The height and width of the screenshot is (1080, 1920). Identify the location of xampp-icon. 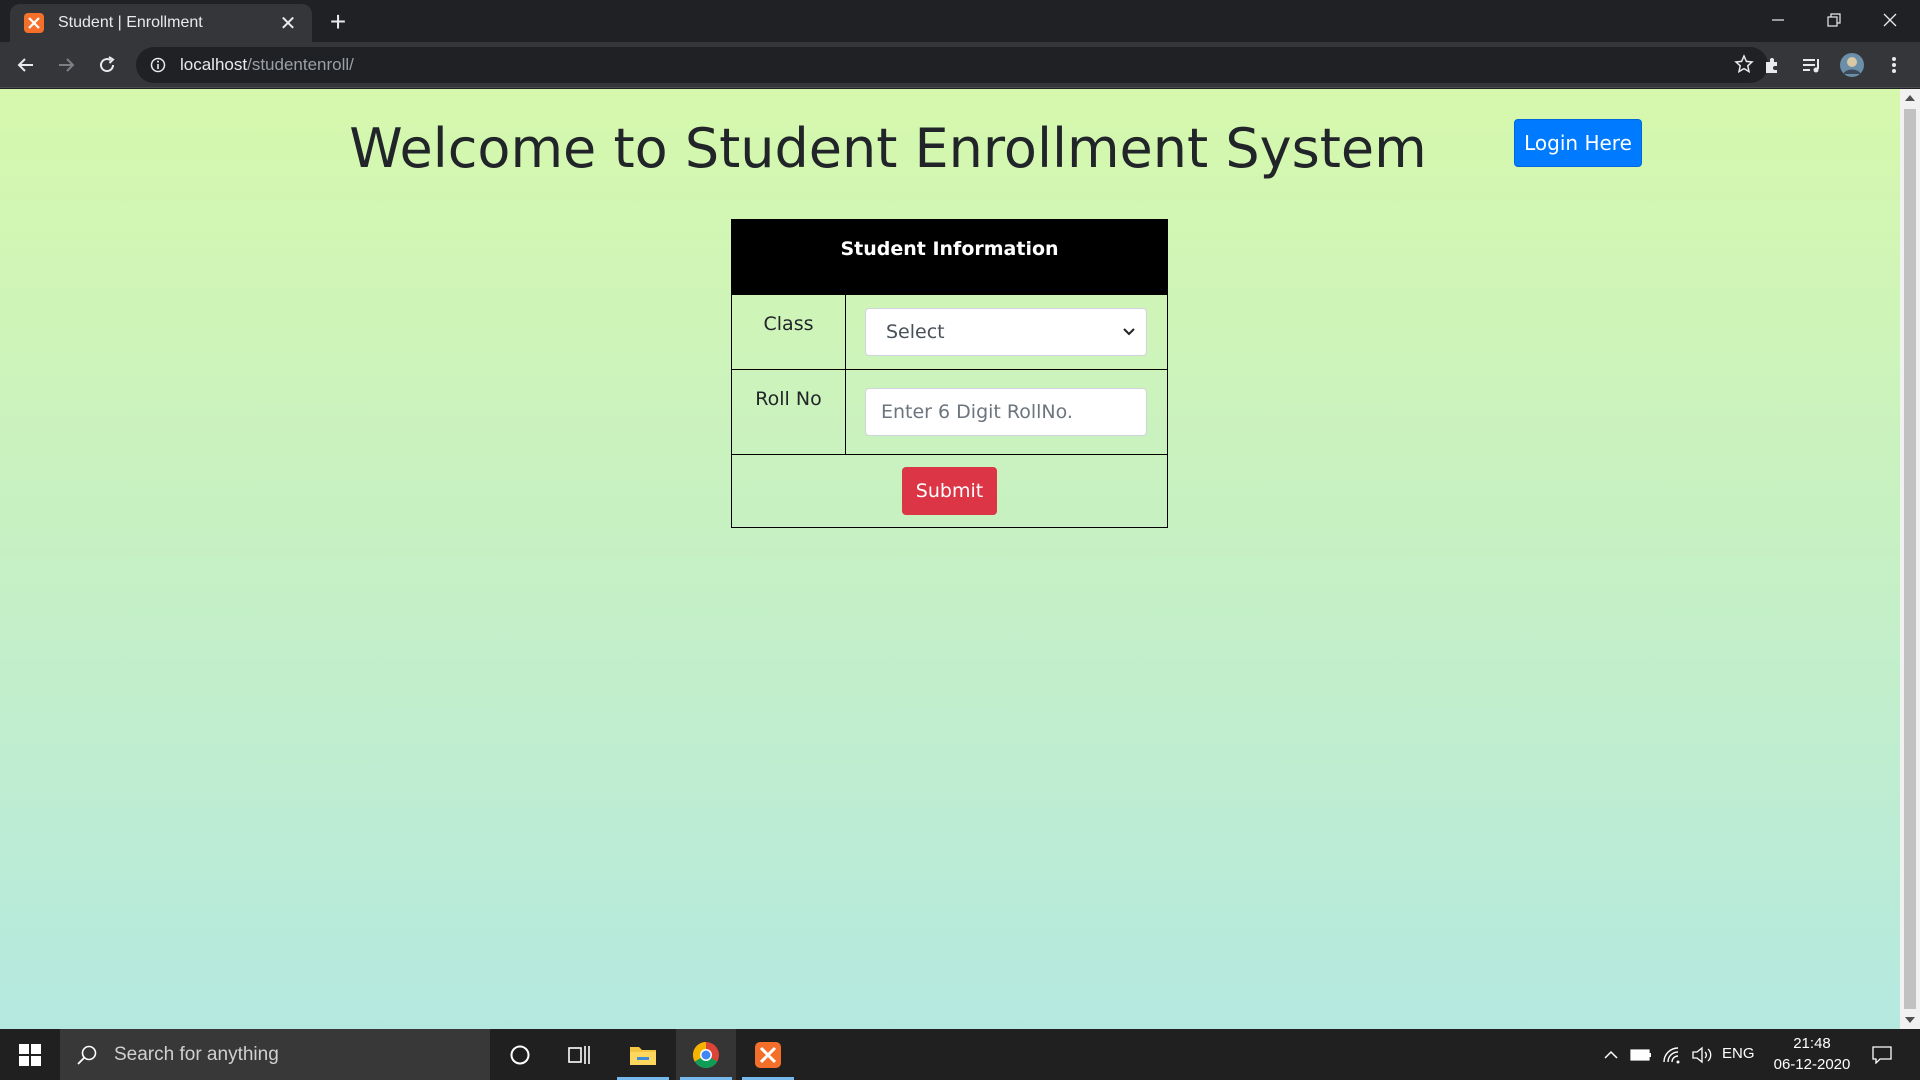
(768, 1054).